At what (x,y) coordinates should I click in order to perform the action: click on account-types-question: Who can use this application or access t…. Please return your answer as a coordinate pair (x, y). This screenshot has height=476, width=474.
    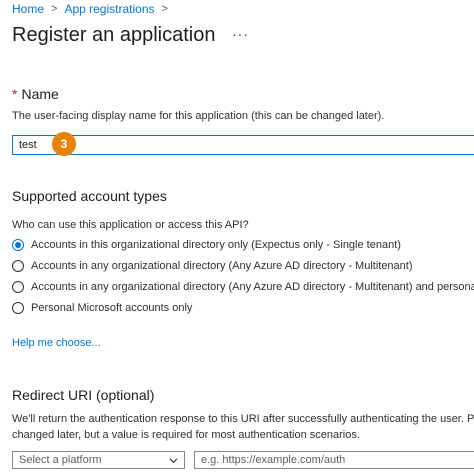
    Looking at the image, I should click on (130, 225).